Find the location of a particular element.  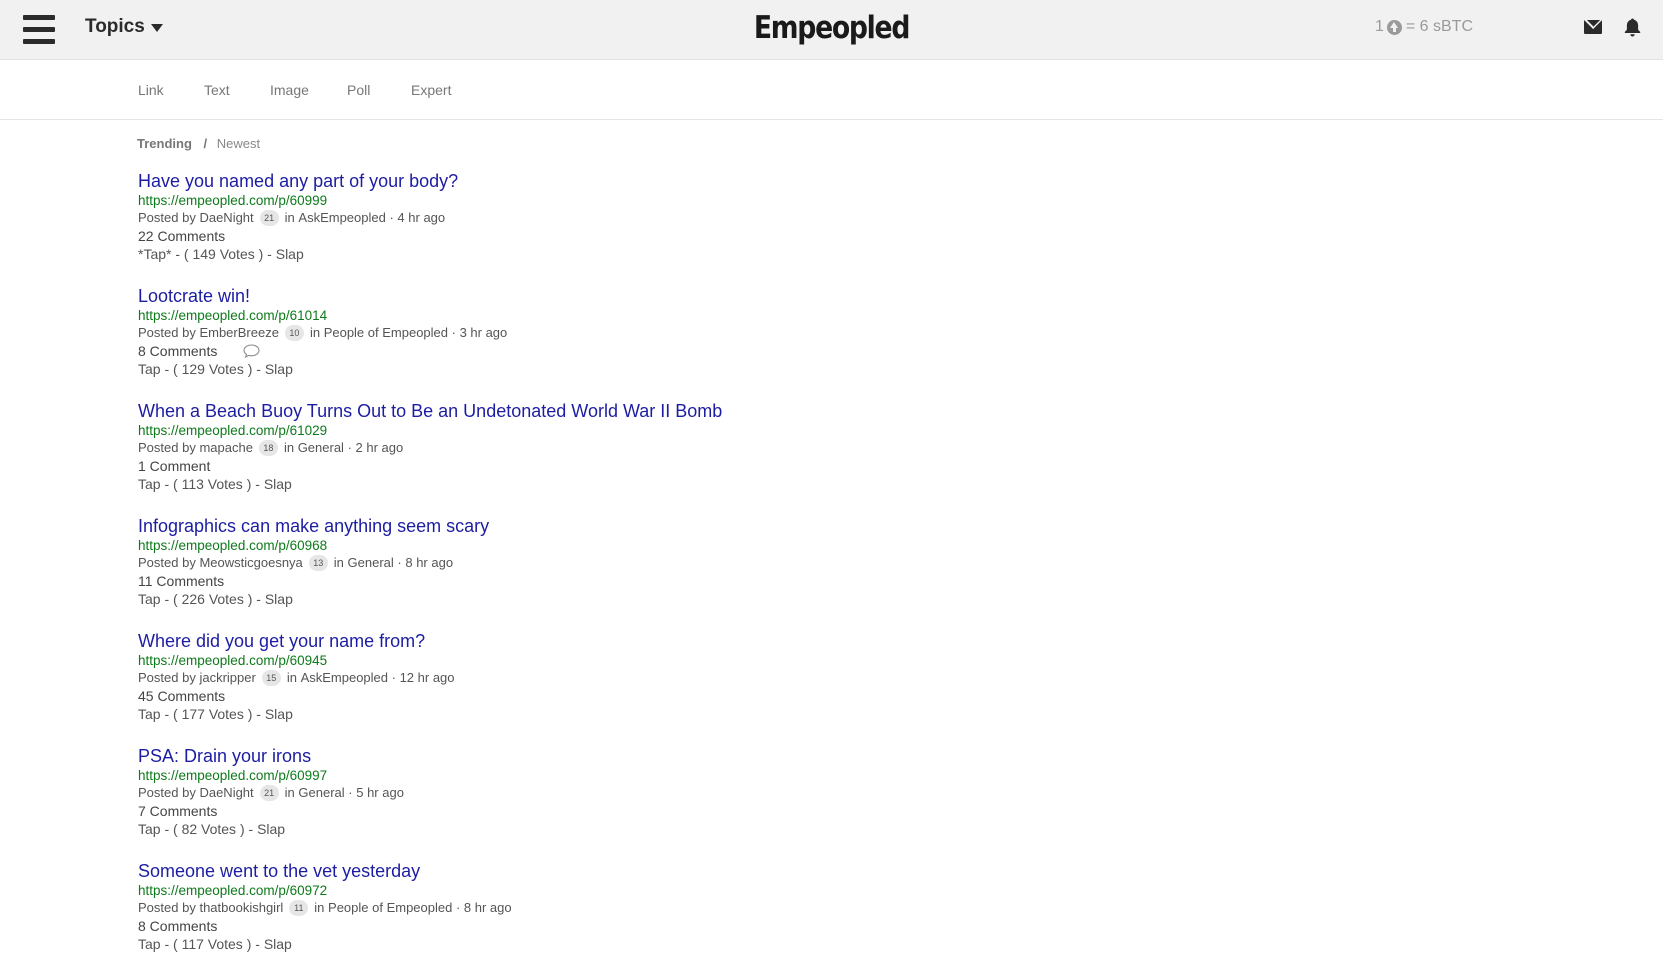

comments-link: 1 Comment is located at coordinates (174, 466).